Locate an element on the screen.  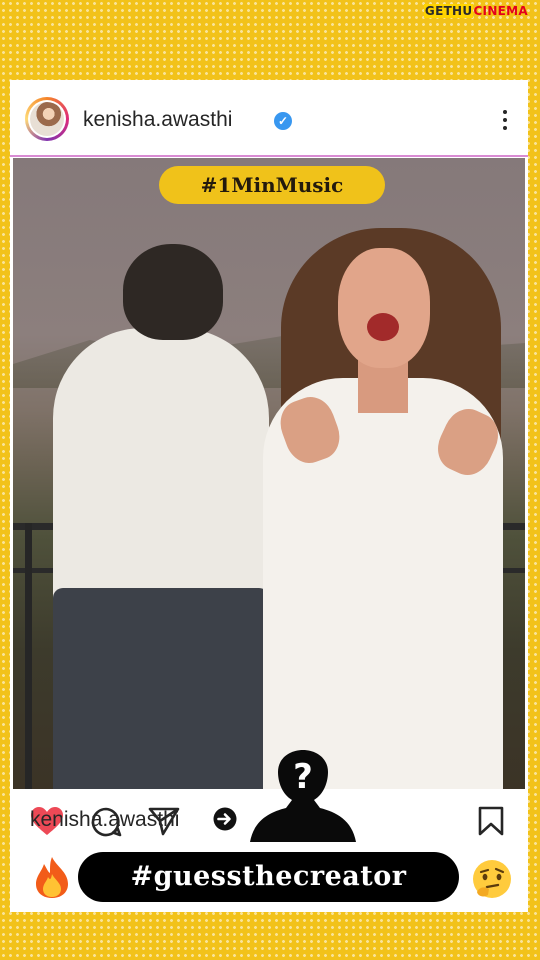
man-figure is located at coordinates (161, 473).